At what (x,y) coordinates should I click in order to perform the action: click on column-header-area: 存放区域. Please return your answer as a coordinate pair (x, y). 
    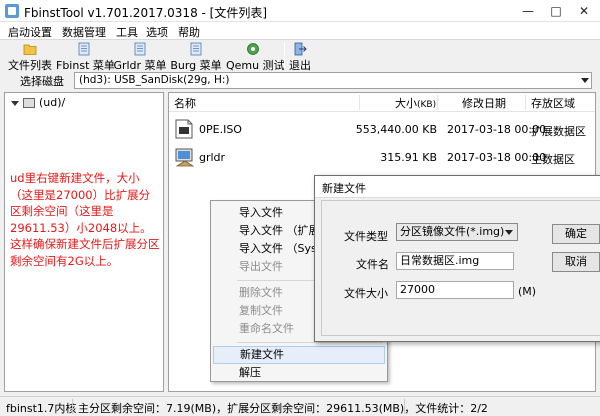
    Looking at the image, I should click on (553, 103).